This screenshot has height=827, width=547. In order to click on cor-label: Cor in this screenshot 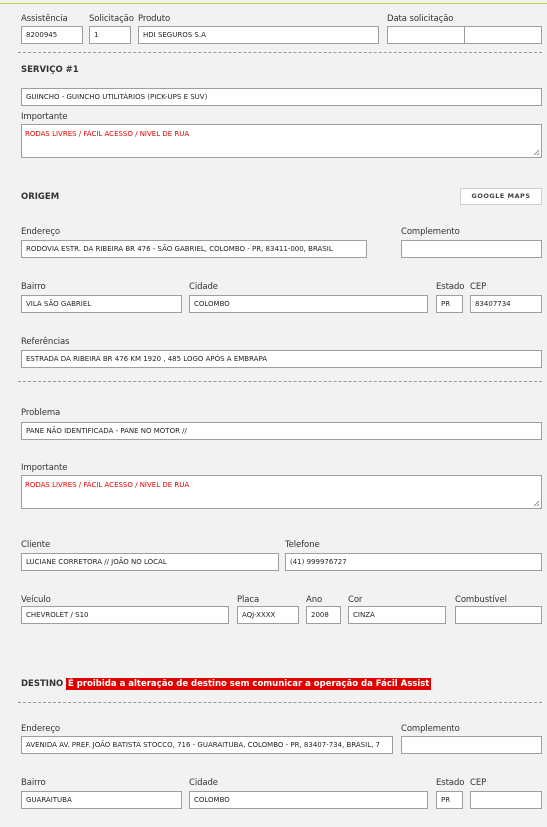, I will do `click(355, 600)`.